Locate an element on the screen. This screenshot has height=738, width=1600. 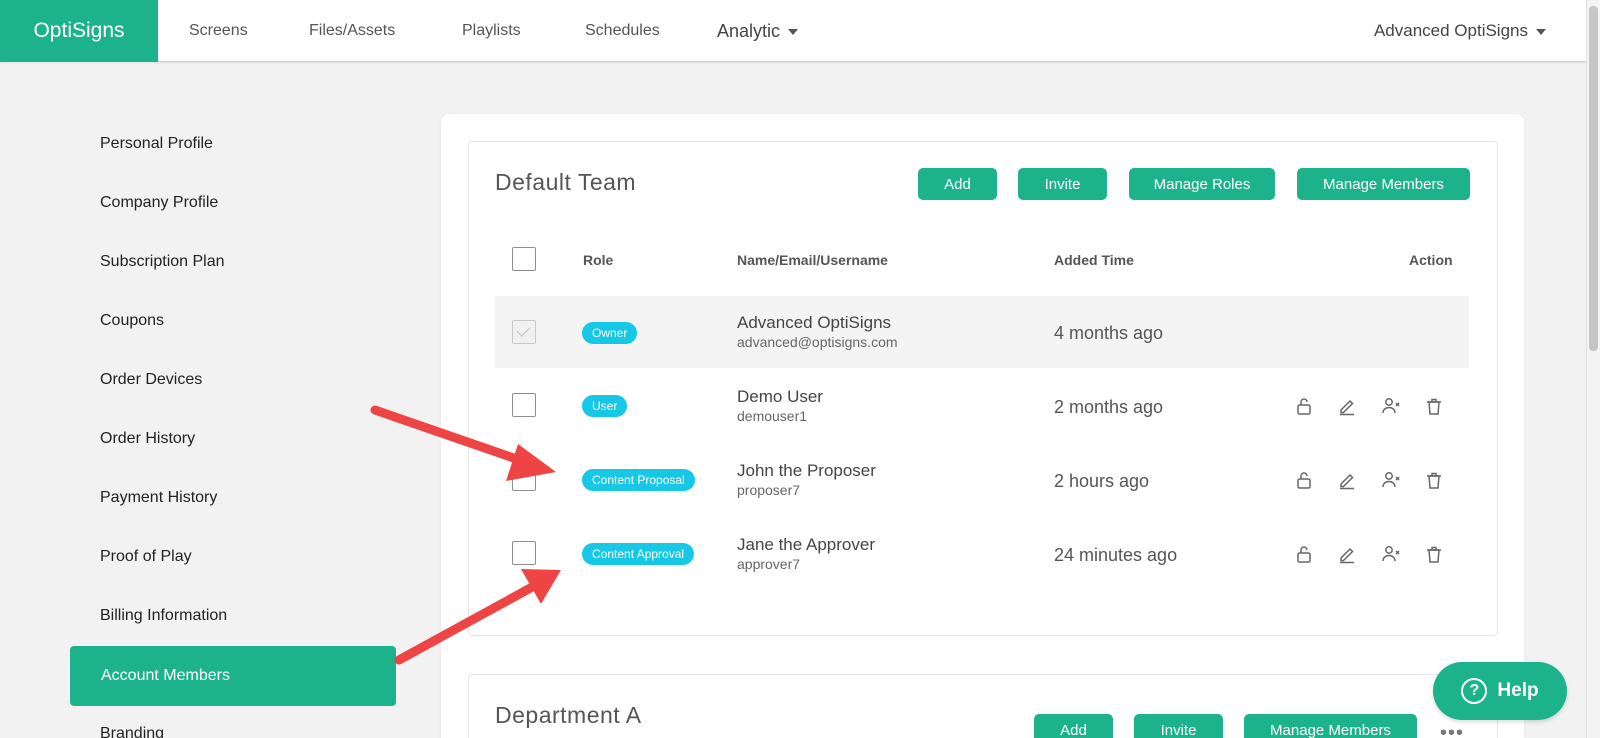
member-name: Demo User is located at coordinates (780, 396).